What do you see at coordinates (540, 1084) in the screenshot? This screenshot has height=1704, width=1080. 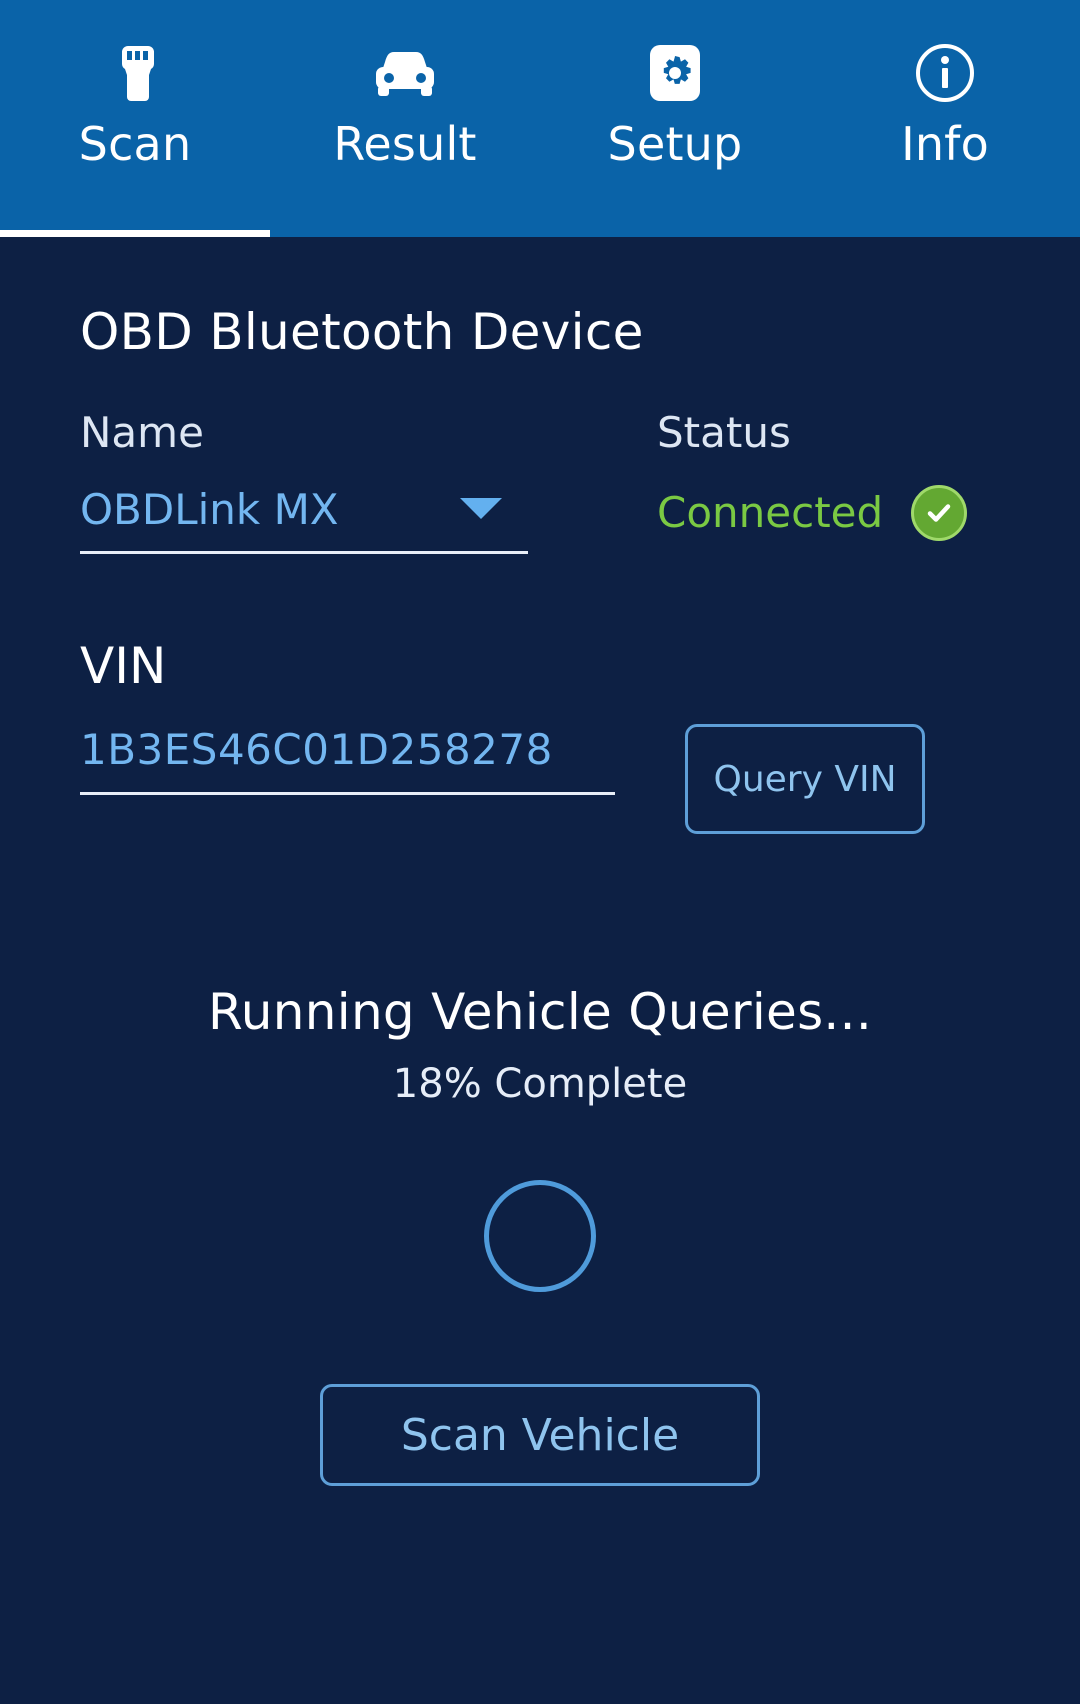 I see `progress-percent-text: 18% Complete` at bounding box center [540, 1084].